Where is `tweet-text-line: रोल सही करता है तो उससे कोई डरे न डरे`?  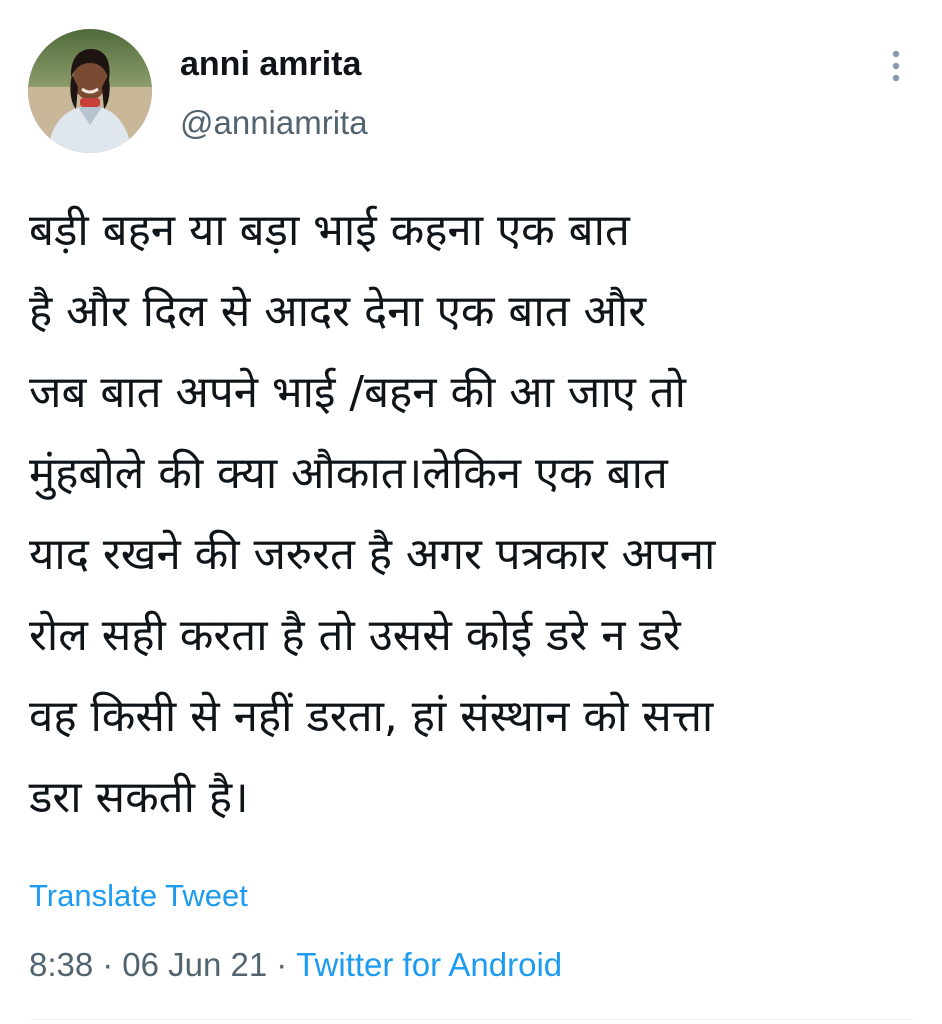
tweet-text-line: रोल सही करता है तो उससे कोई डरे न डरे is located at coordinates (355, 635).